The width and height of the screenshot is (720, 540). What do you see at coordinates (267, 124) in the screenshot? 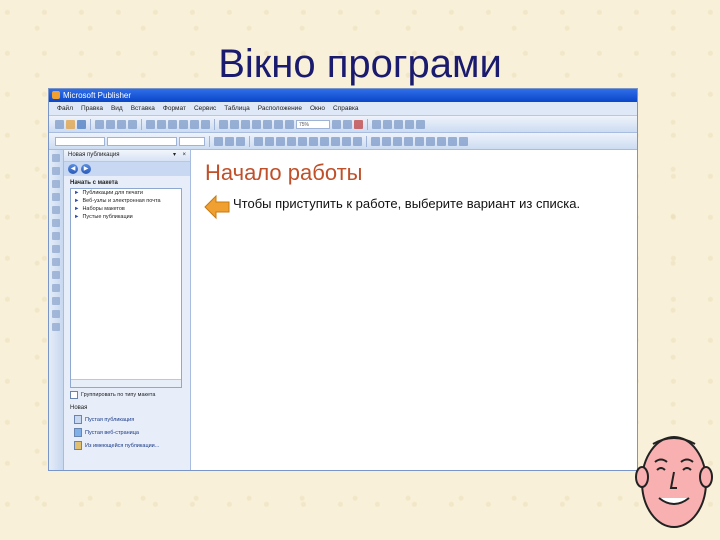
I see `hyperlink-icon` at bounding box center [267, 124].